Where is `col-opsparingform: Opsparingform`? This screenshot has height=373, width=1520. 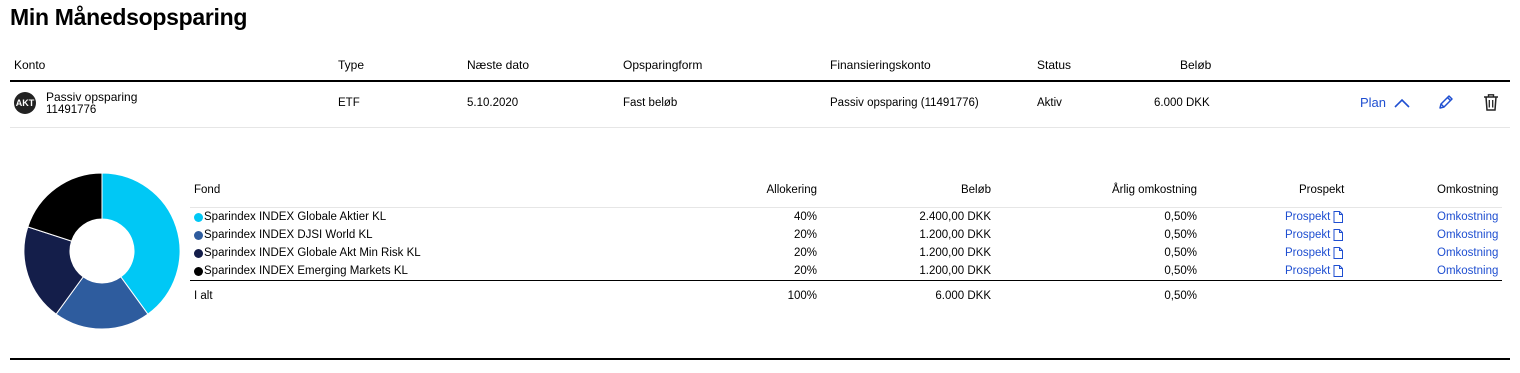
col-opsparingform: Opsparingform is located at coordinates (663, 65).